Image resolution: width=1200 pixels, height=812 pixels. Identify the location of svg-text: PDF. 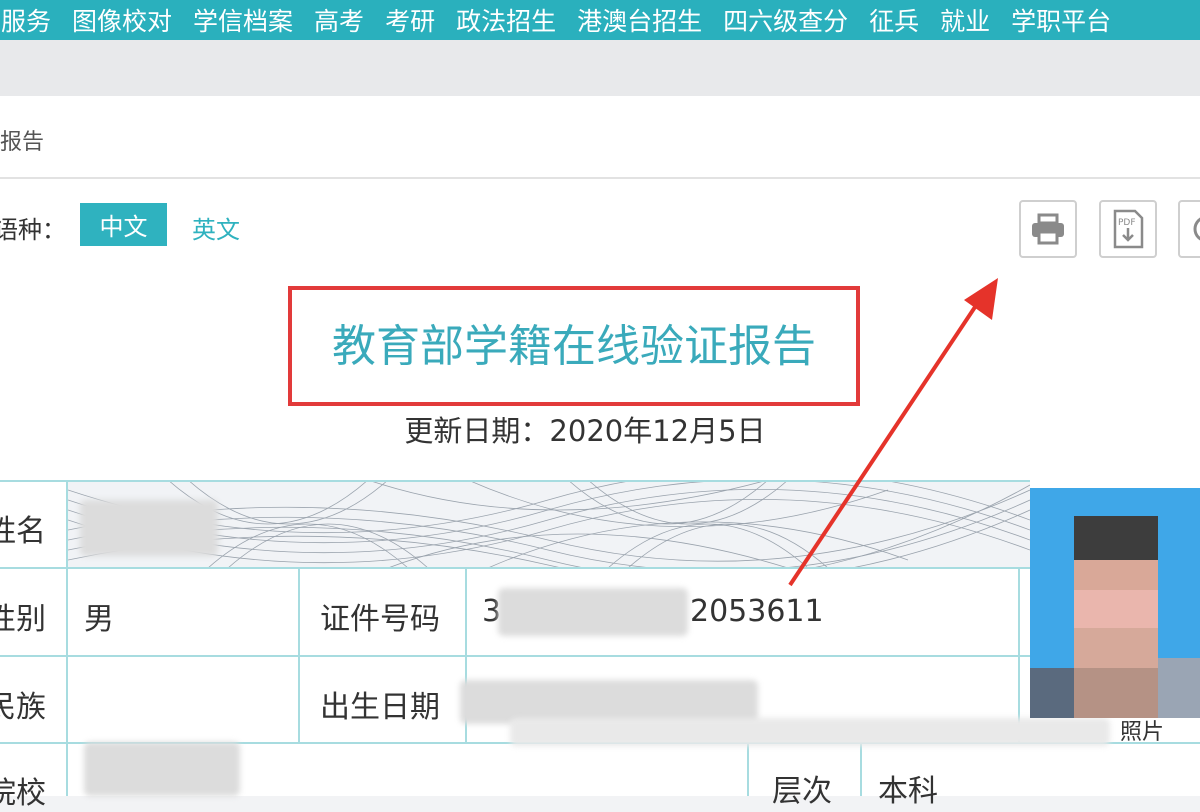
(1127, 223).